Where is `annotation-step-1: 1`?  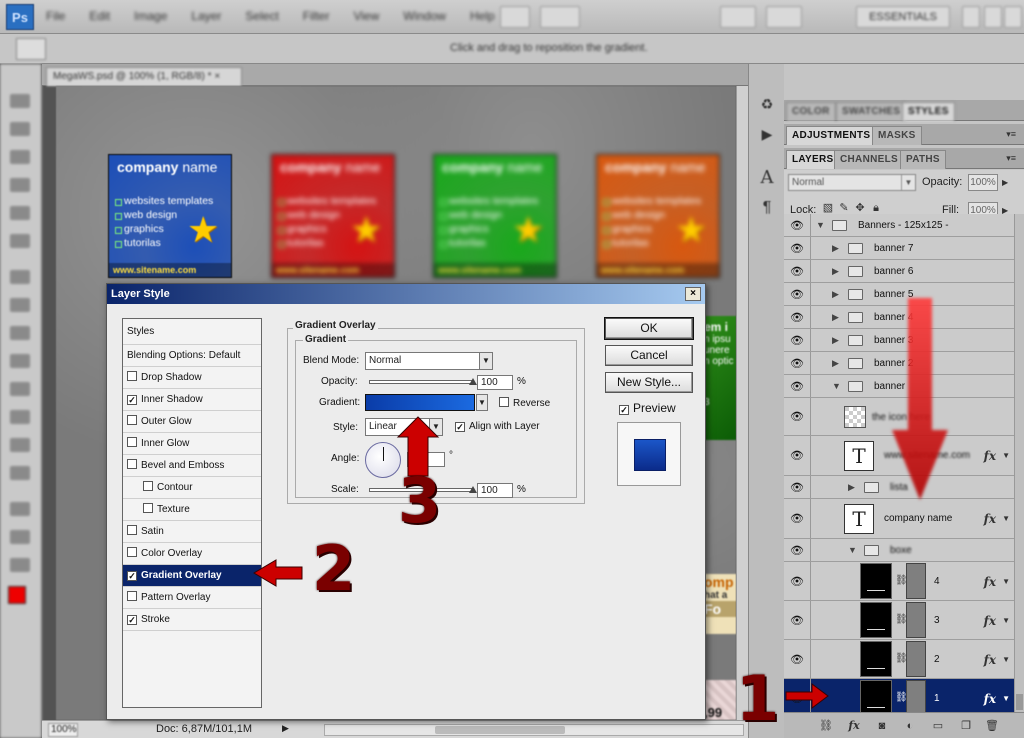
annotation-step-1: 1 is located at coordinates (758, 698).